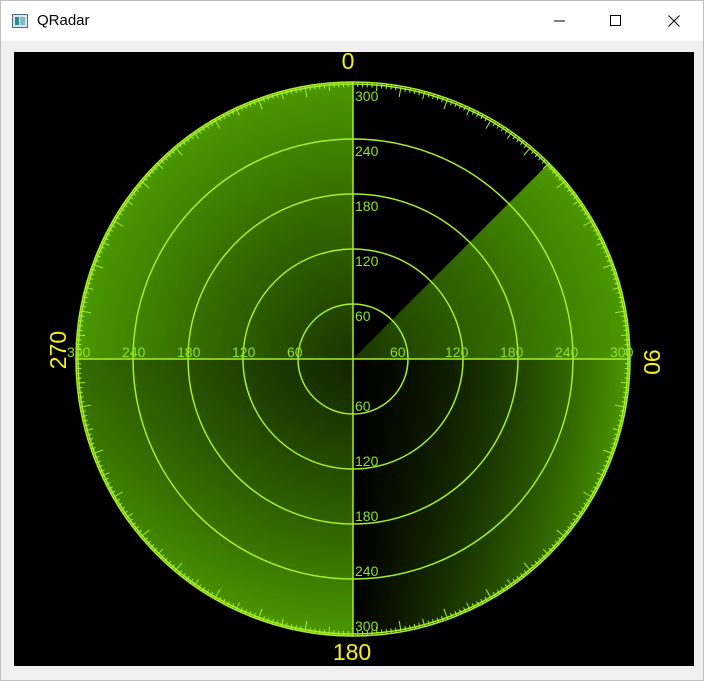  What do you see at coordinates (398, 352) in the screenshot?
I see `ring-label-e-60: 60` at bounding box center [398, 352].